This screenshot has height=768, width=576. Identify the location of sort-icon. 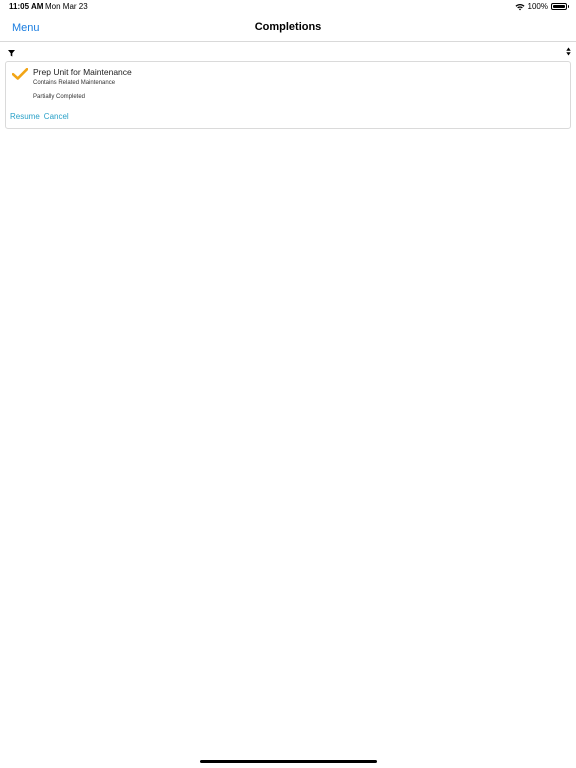
(568, 52).